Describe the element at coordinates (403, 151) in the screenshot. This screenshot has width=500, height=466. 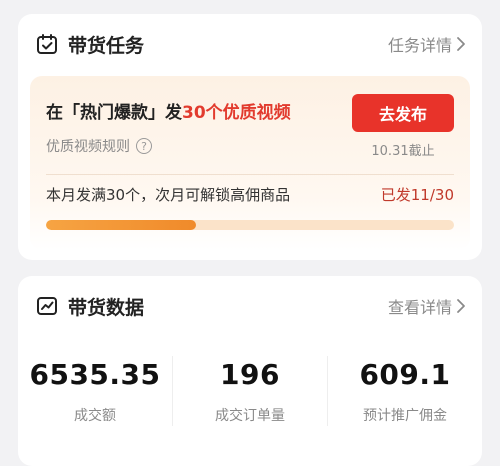
I see `deadline-text: 10.31截止` at that location.